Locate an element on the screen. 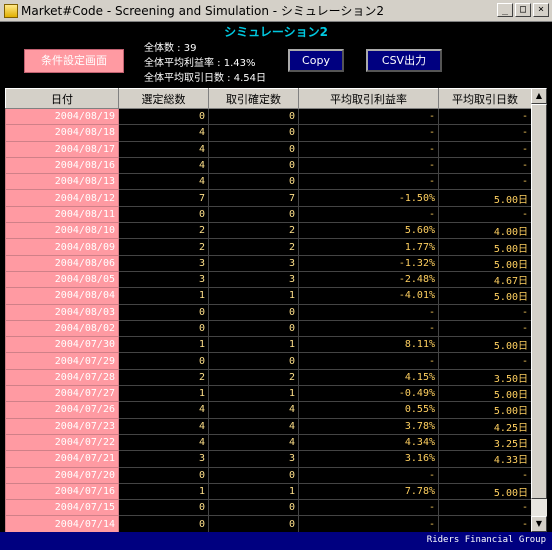  cell-date: 2004/08/03 is located at coordinates (62, 312).